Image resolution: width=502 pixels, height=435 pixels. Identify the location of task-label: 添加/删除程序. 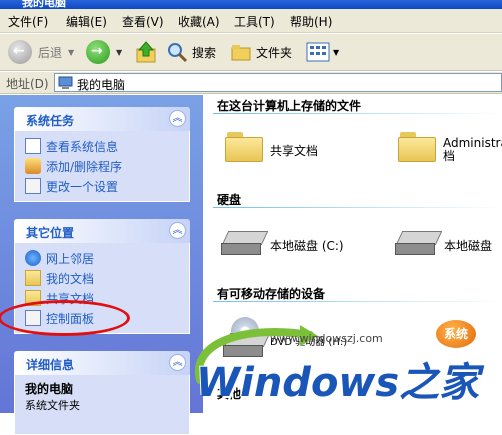
(84, 166).